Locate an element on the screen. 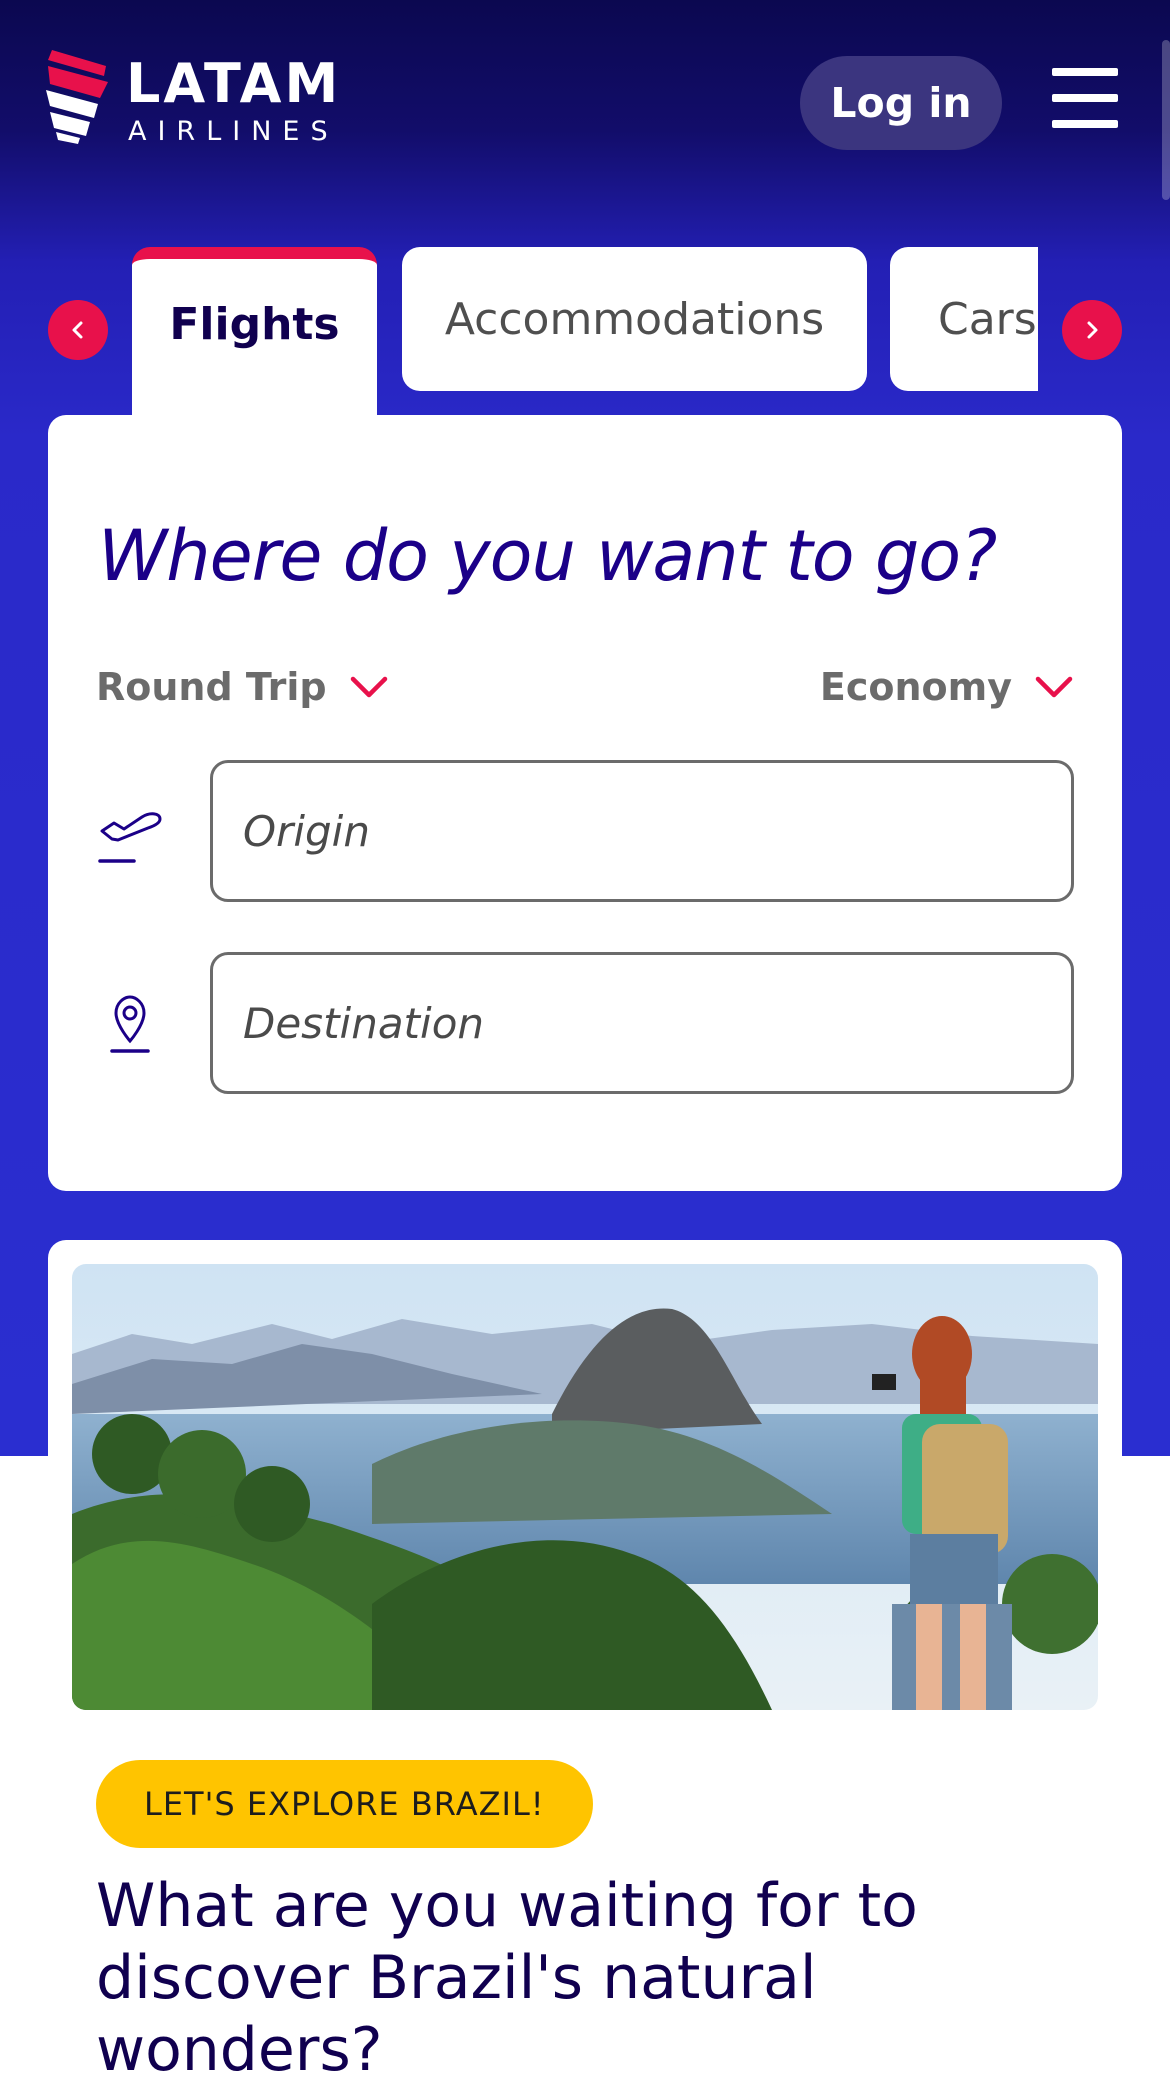 The width and height of the screenshot is (1170, 2086). cabin-class-select: Economy is located at coordinates (947, 687).